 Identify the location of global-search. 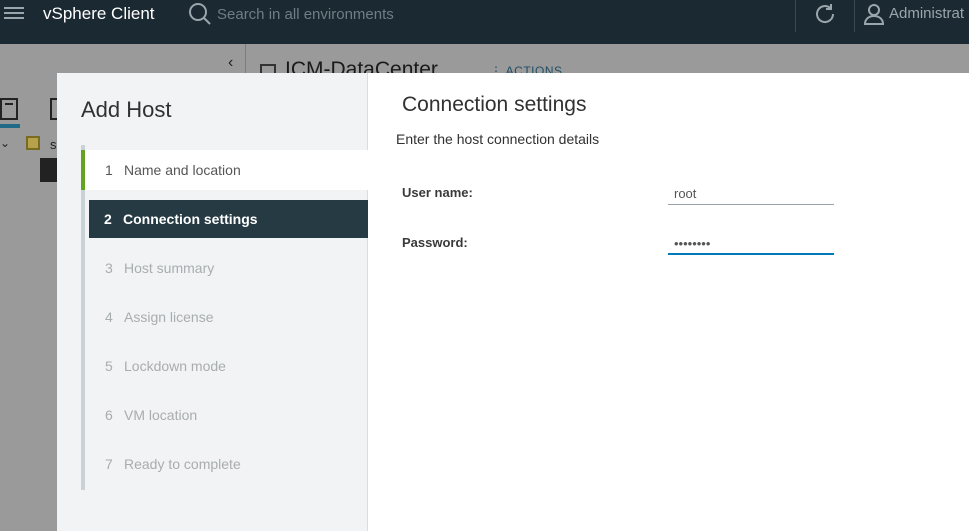
(486, 15).